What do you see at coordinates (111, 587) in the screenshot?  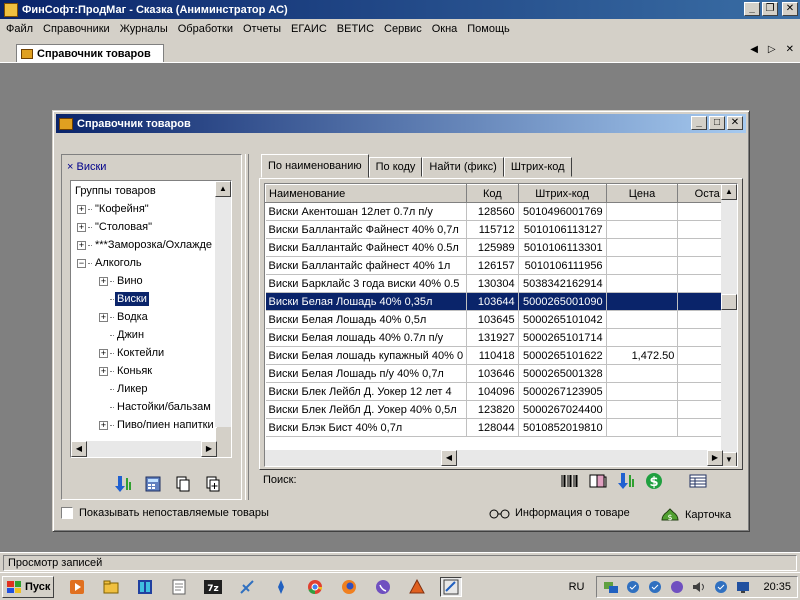 I see `explorer-icon` at bounding box center [111, 587].